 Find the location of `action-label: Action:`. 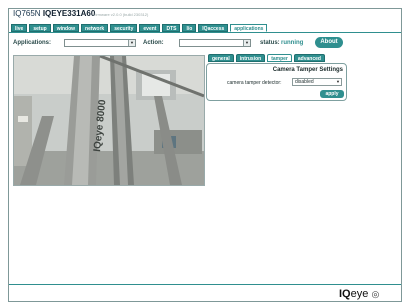

action-label: Action: is located at coordinates (153, 43).